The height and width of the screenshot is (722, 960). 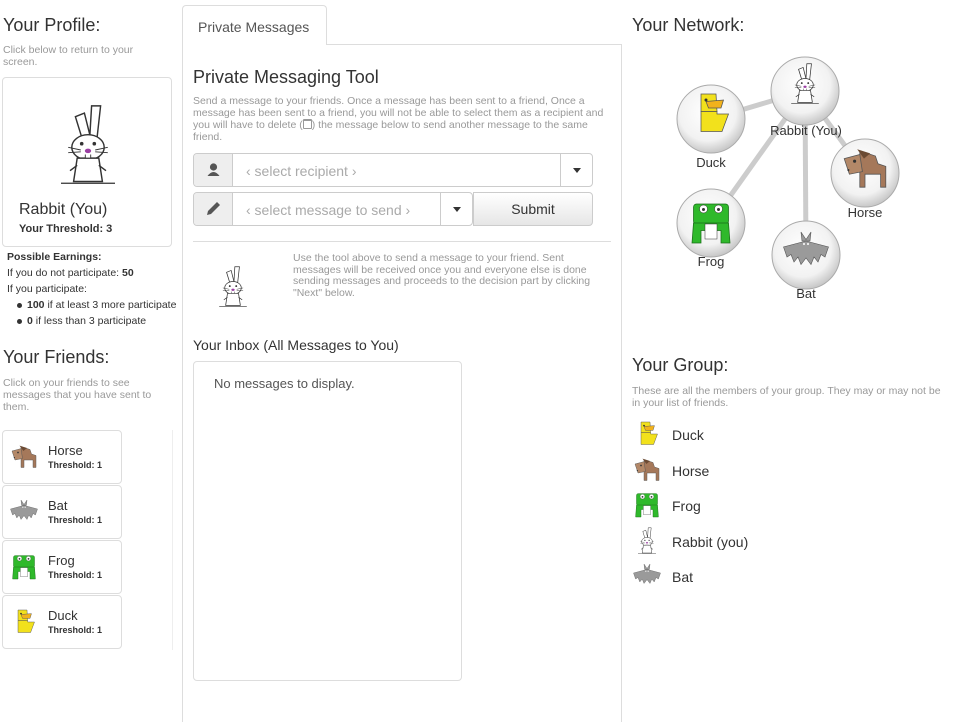 I want to click on profile-card: Rabbit (You) Your Threshold: 3, so click(x=87, y=162).